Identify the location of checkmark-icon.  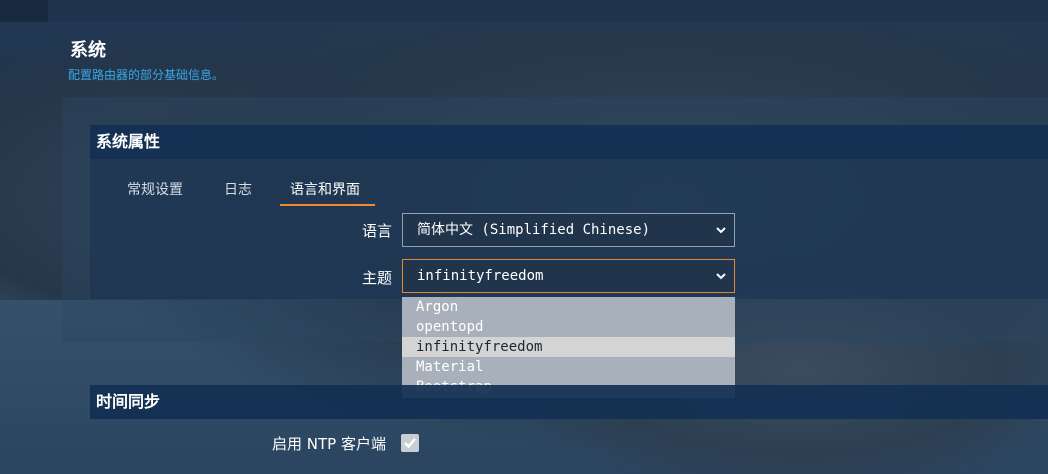
(410, 443).